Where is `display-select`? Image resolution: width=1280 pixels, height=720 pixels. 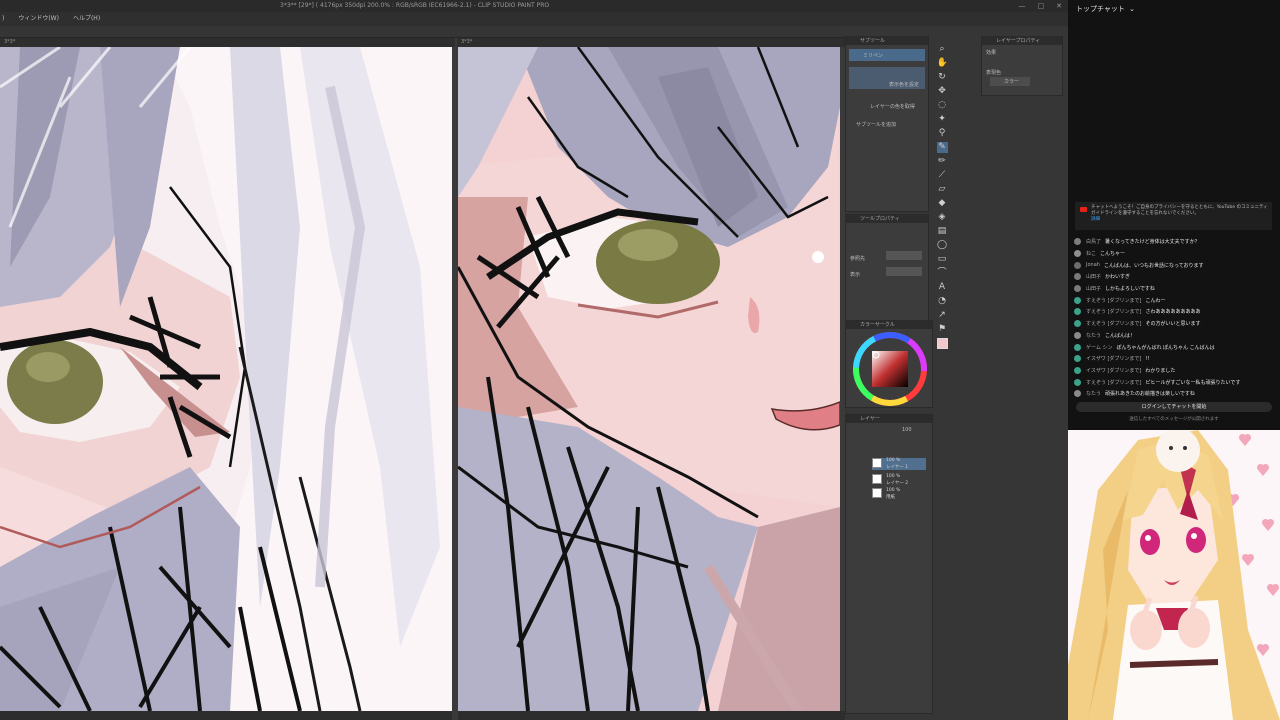
display-select is located at coordinates (904, 271).